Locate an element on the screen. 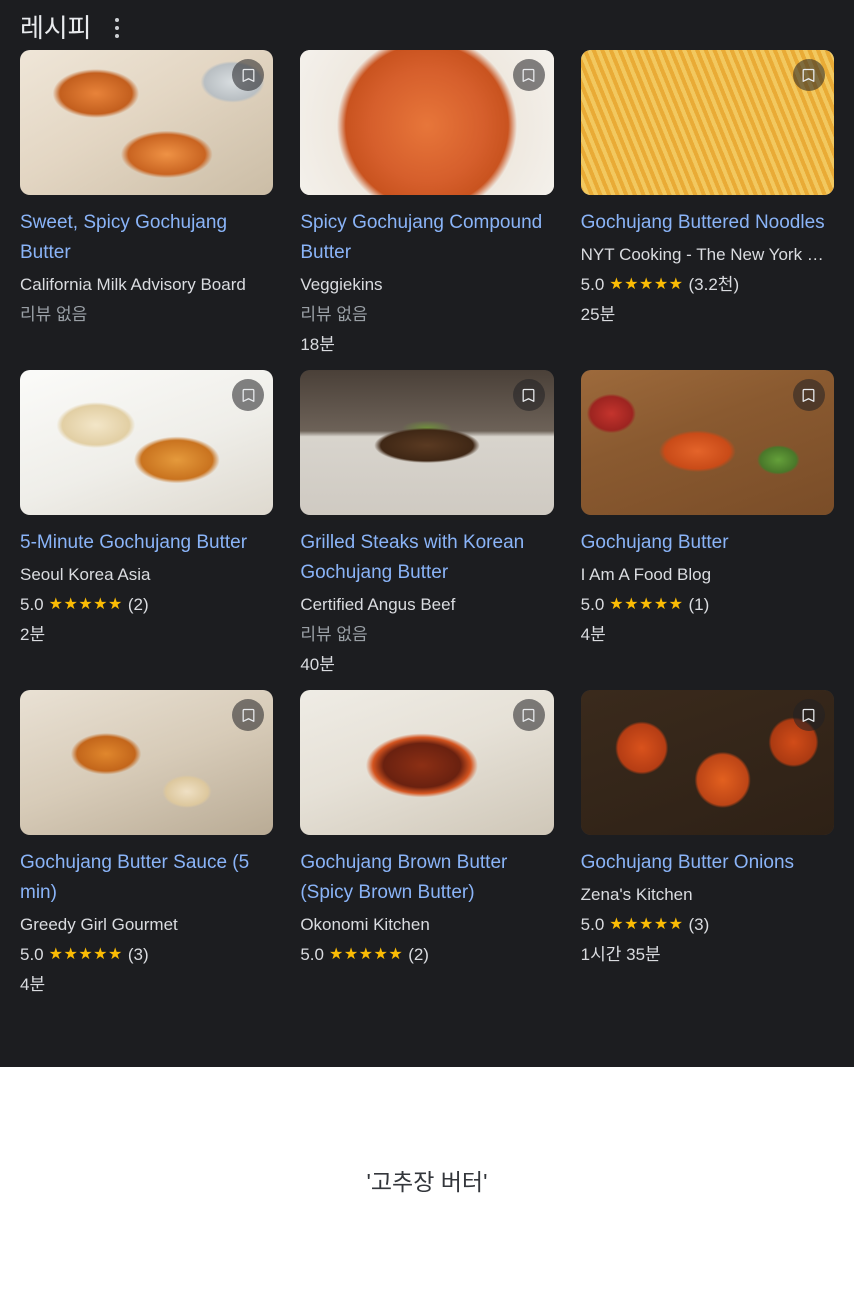 Image resolution: width=854 pixels, height=1294 pixels. recipe-source: Certified Angus Beef is located at coordinates (378, 604).